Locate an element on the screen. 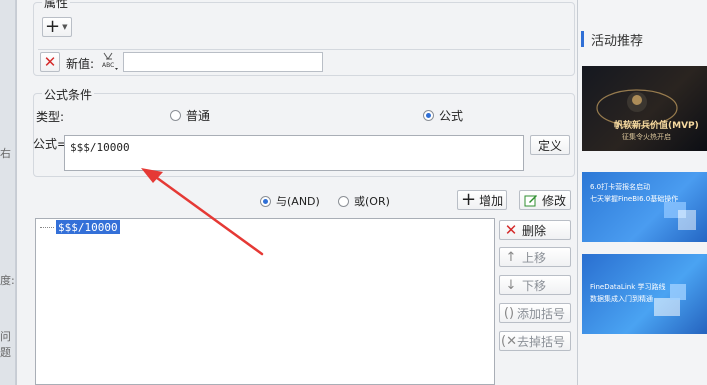 This screenshot has height=385, width=707. annotation-arrow is located at coordinates (202, 212).